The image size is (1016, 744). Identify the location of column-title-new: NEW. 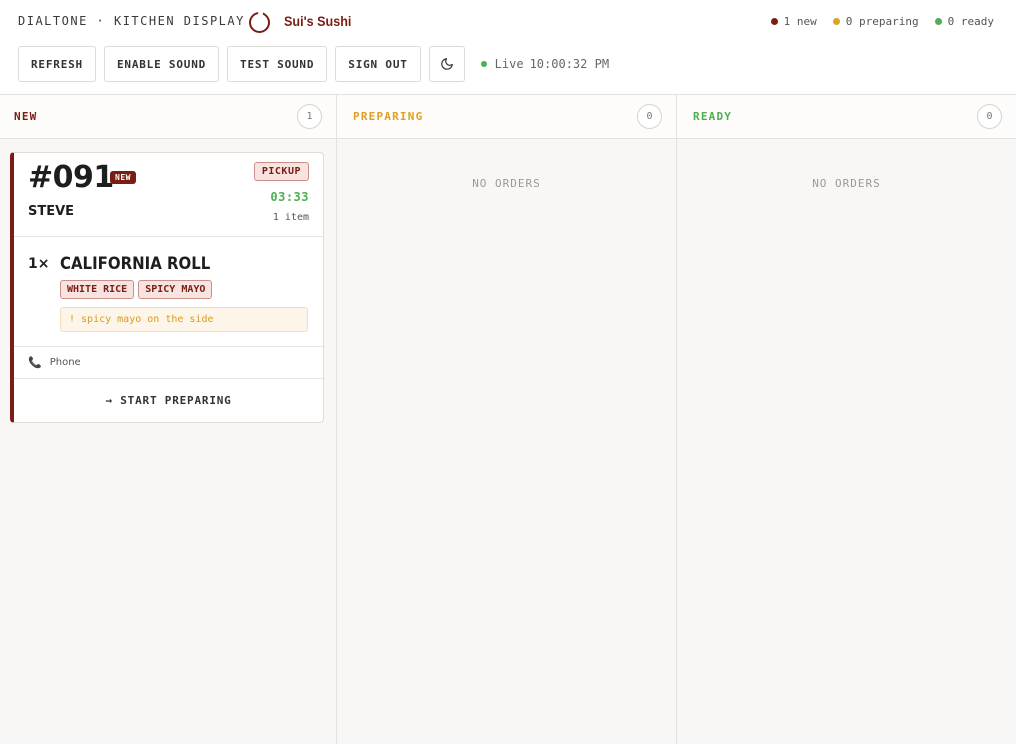
(26, 116).